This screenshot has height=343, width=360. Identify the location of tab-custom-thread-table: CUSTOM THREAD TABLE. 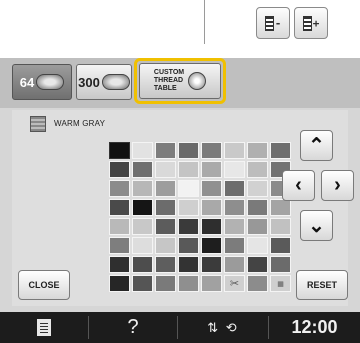
(180, 81).